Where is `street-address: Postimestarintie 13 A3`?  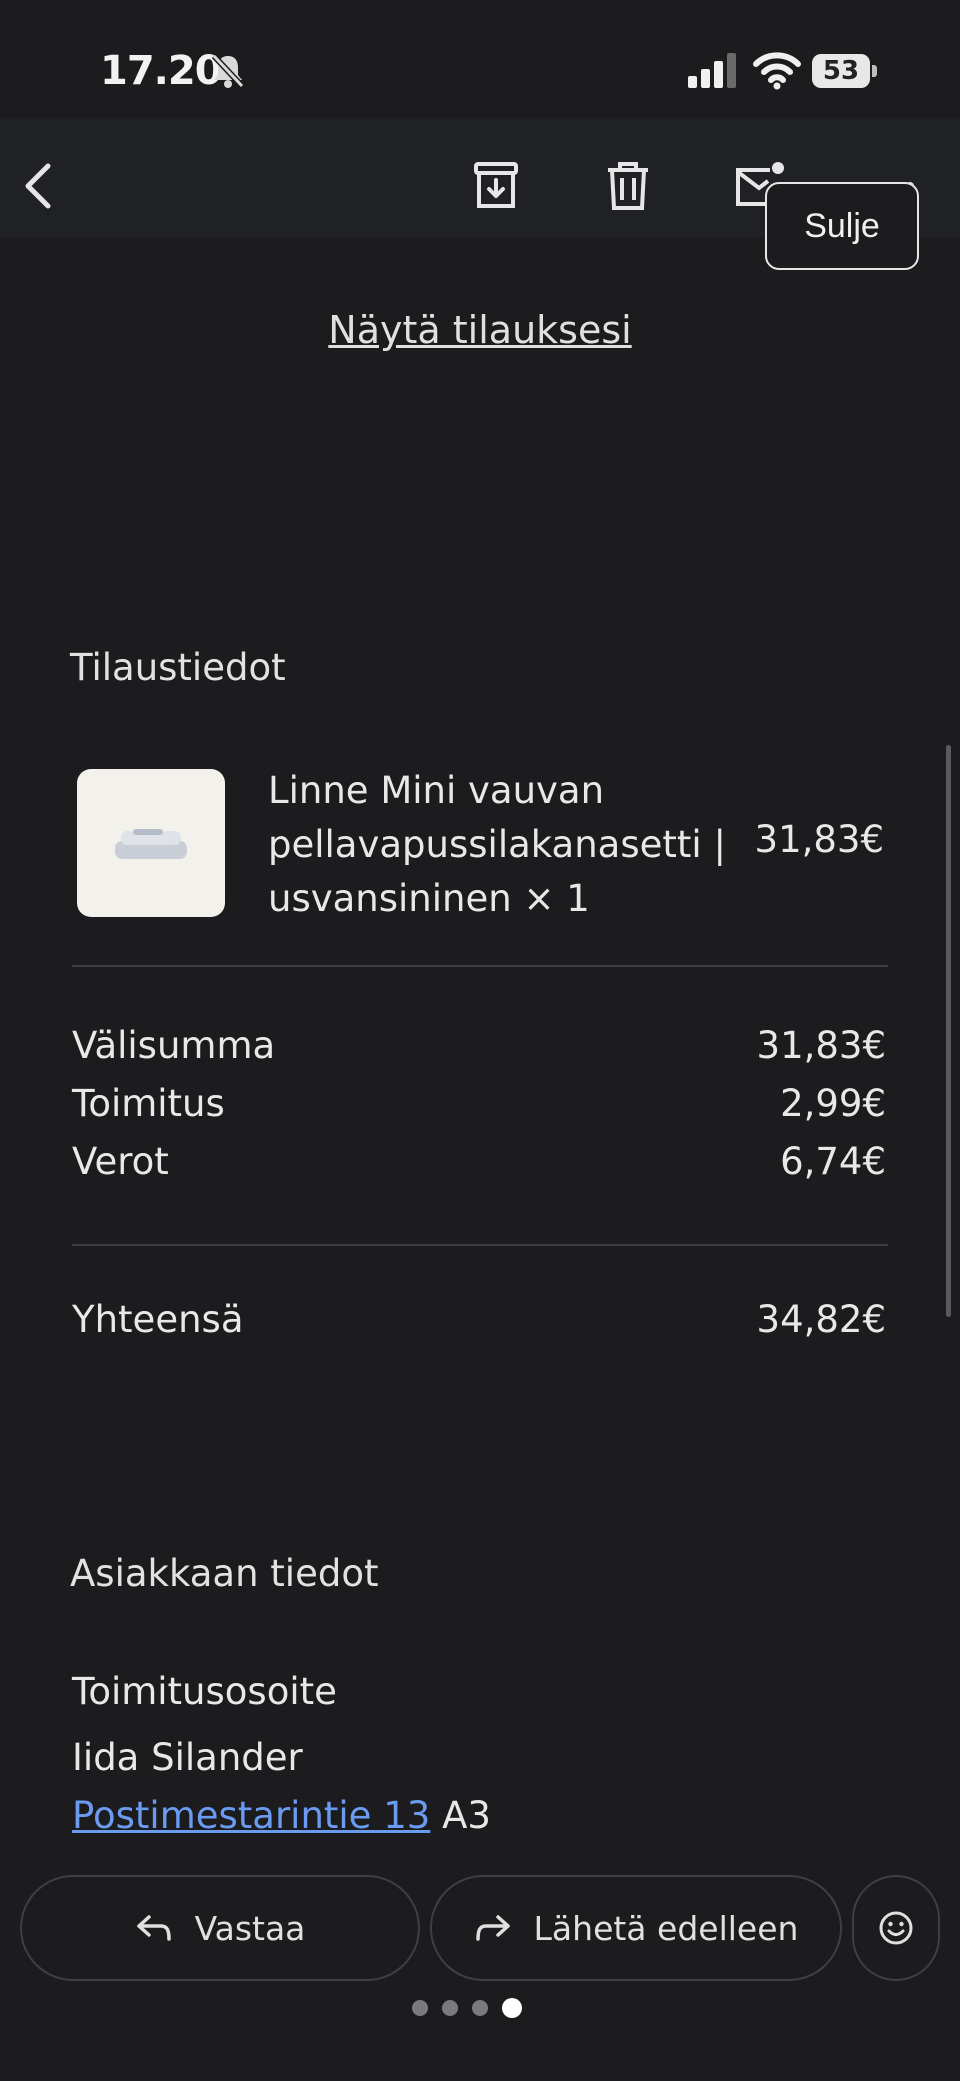 street-address: Postimestarintie 13 A3 is located at coordinates (281, 1815).